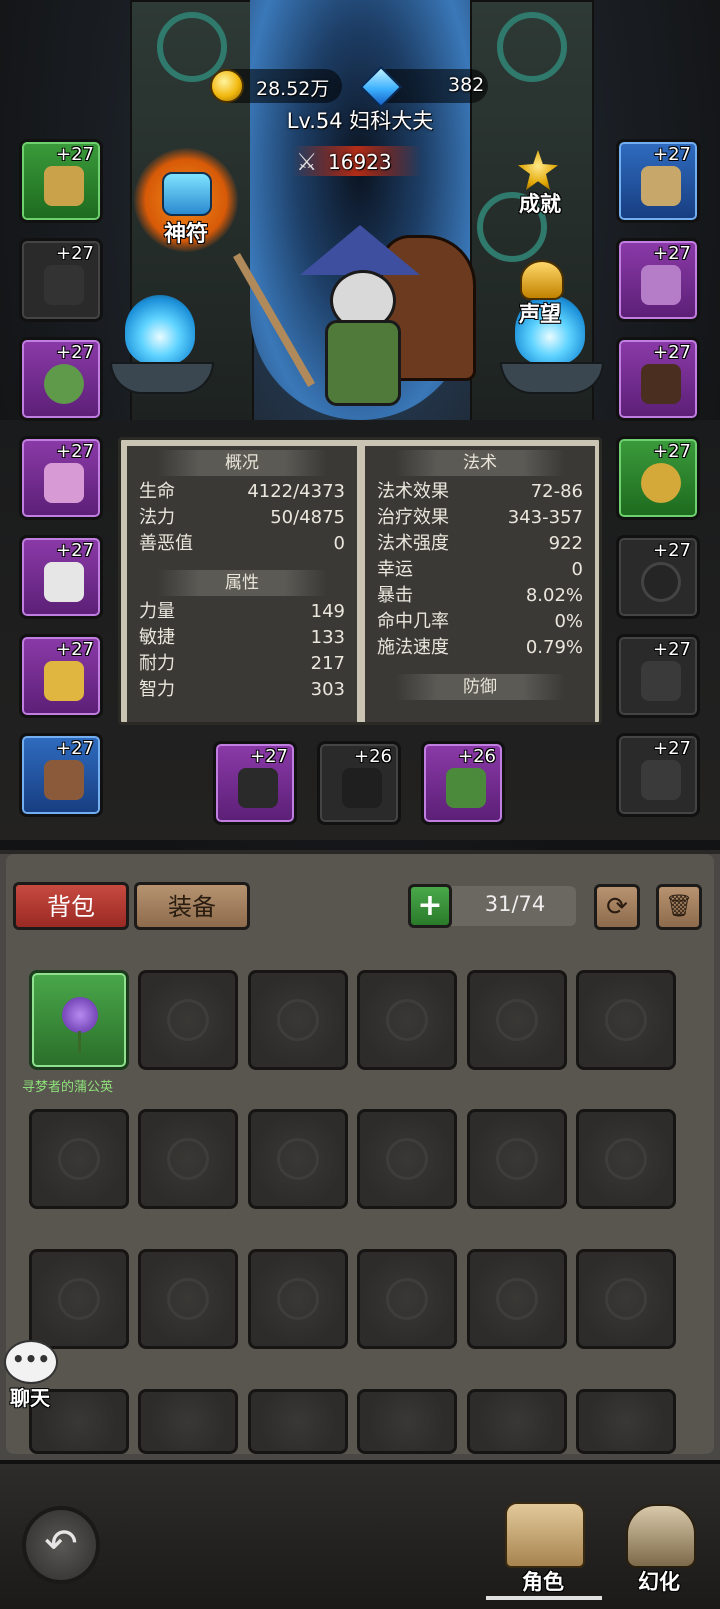 The image size is (720, 1609). I want to click on stat-value: 0, so click(577, 569).